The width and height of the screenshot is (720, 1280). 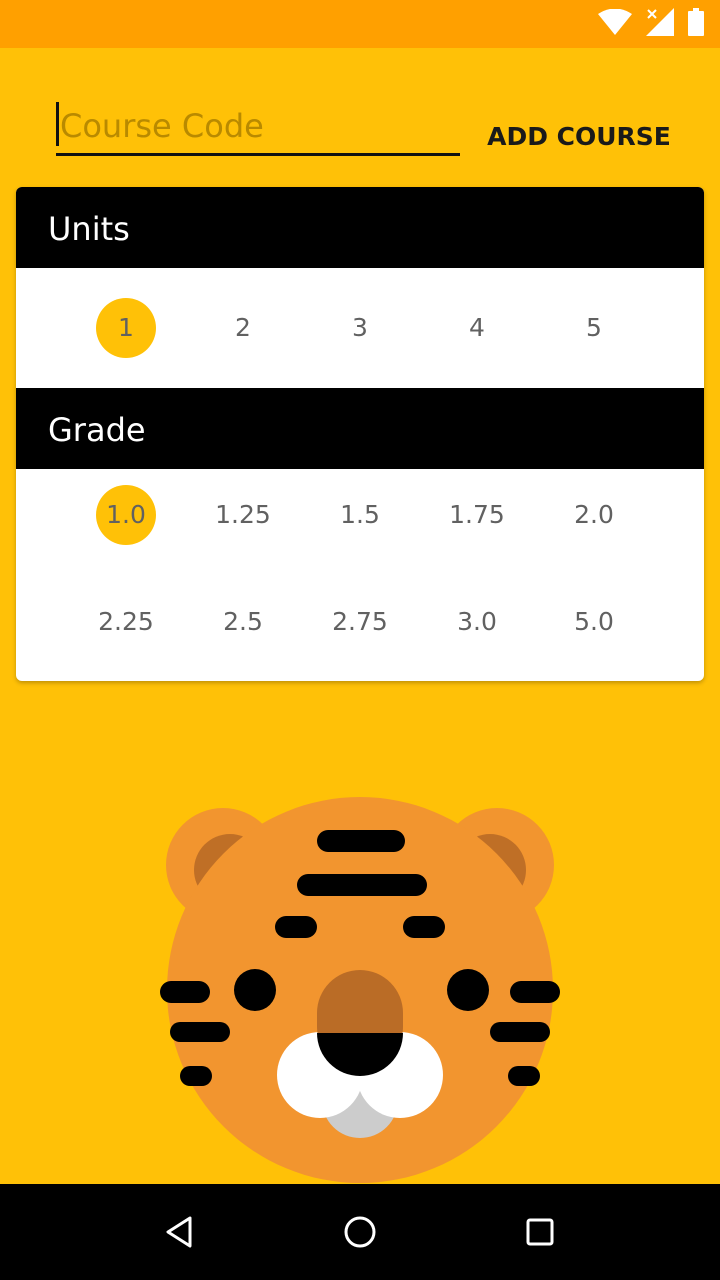 What do you see at coordinates (360, 24) in the screenshot?
I see `status-bar` at bounding box center [360, 24].